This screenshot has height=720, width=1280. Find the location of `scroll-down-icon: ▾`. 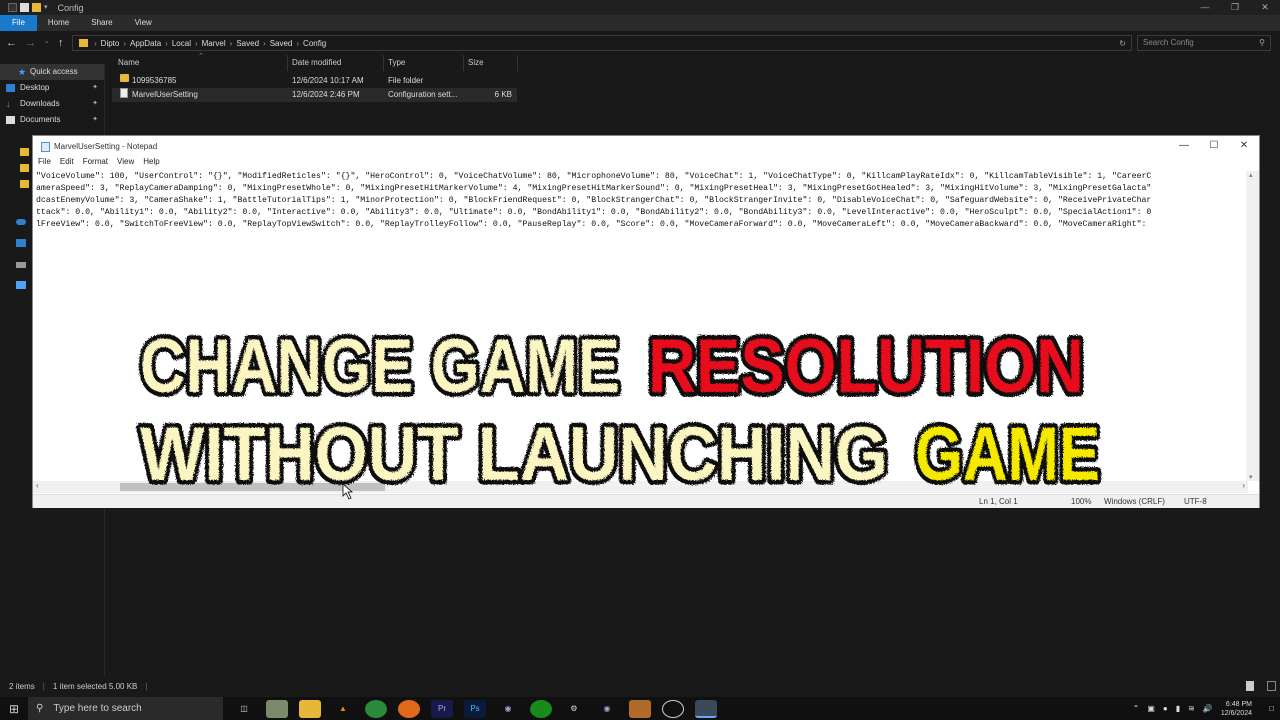

scroll-down-icon: ▾ is located at coordinates (1251, 477).